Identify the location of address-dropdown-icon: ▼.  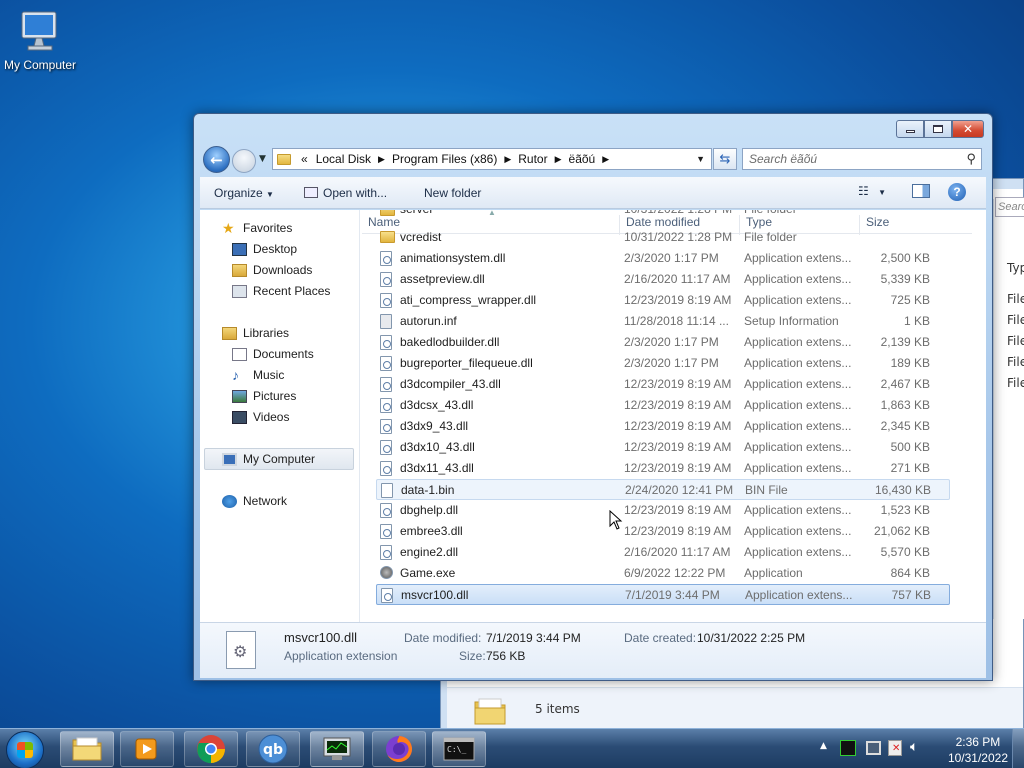
(700, 159).